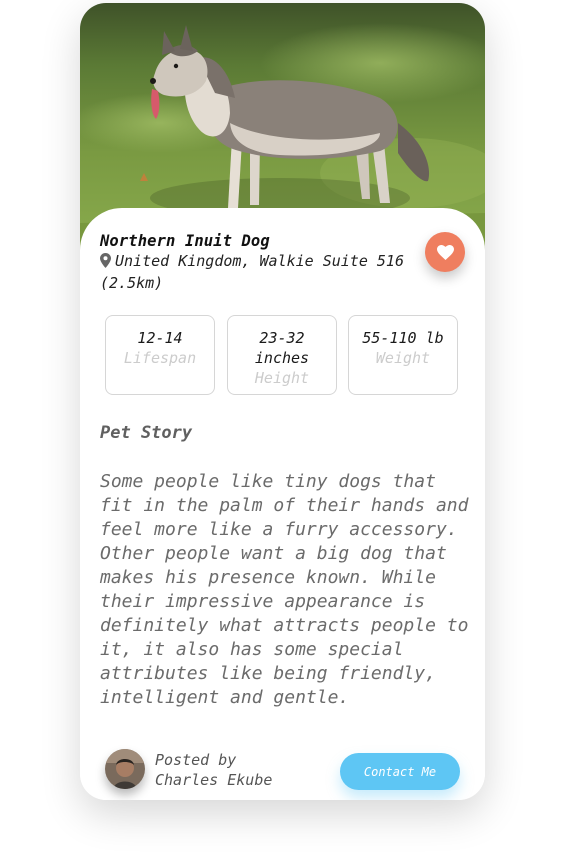 The height and width of the screenshot is (855, 561). What do you see at coordinates (400, 771) in the screenshot?
I see `contact-button: Contact Me` at bounding box center [400, 771].